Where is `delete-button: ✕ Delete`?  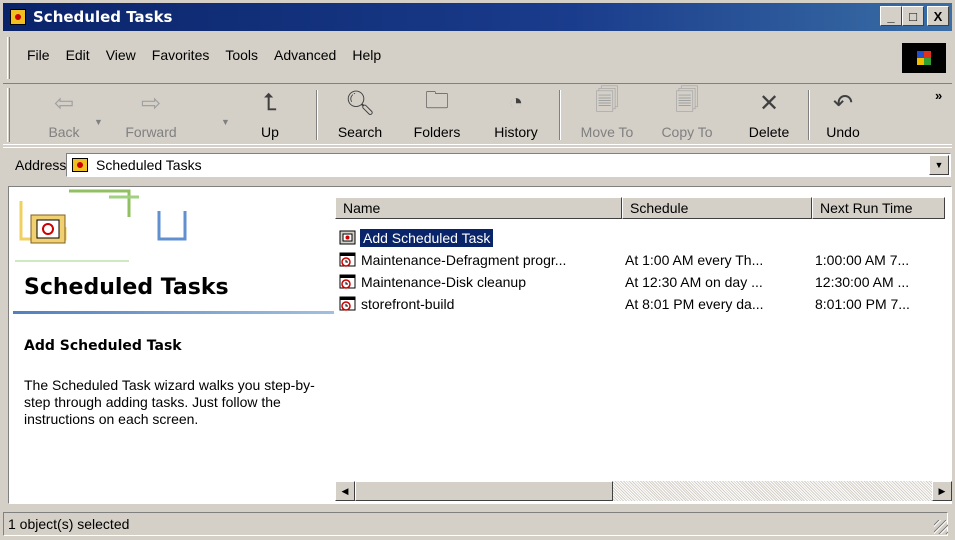
delete-button: ✕ Delete is located at coordinates (769, 116).